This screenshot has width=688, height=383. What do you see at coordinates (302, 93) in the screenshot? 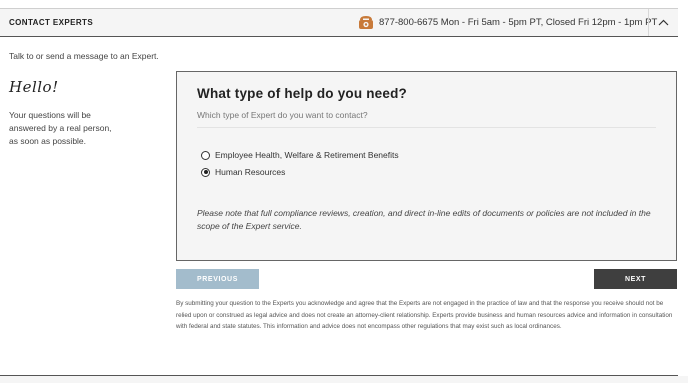
I see `panel-title: What type of help do you need?` at bounding box center [302, 93].